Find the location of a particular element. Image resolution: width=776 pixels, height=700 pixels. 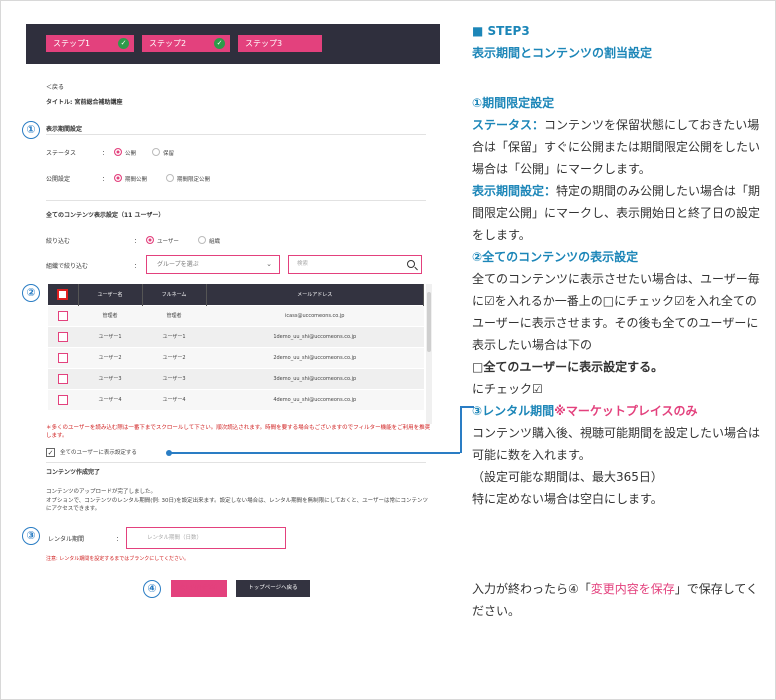

step-1-label: ステップ1 is located at coordinates (72, 43).